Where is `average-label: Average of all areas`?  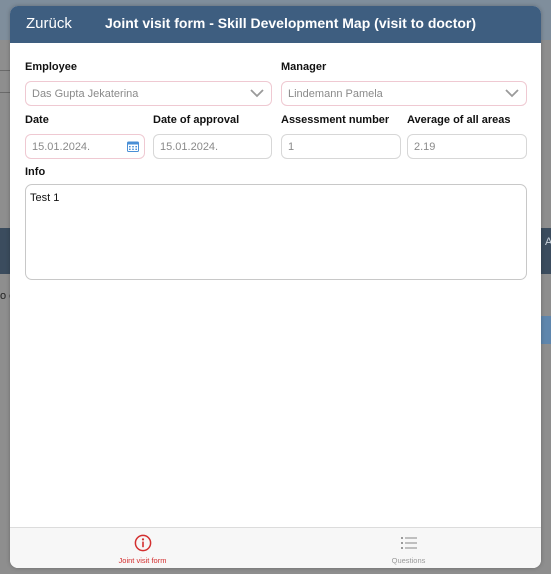
average-label: Average of all areas is located at coordinates (459, 120).